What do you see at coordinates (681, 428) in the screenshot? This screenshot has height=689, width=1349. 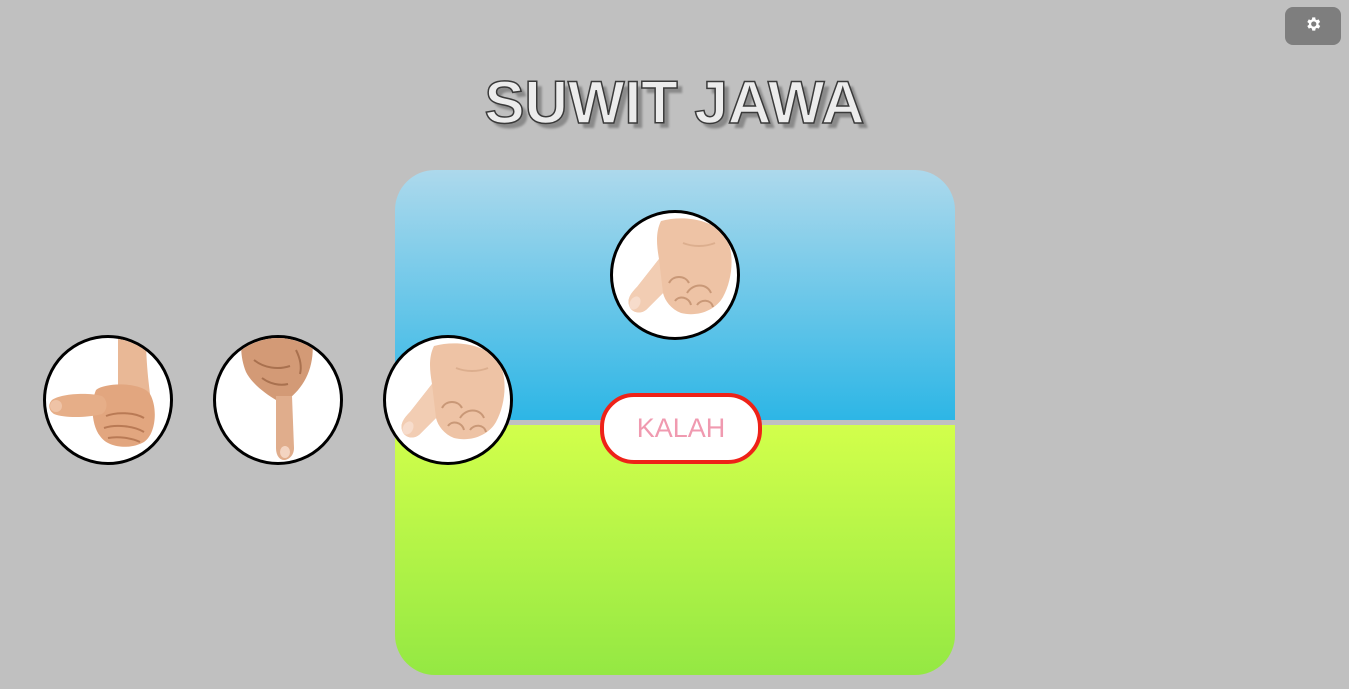 I see `result-badge: KALAH` at bounding box center [681, 428].